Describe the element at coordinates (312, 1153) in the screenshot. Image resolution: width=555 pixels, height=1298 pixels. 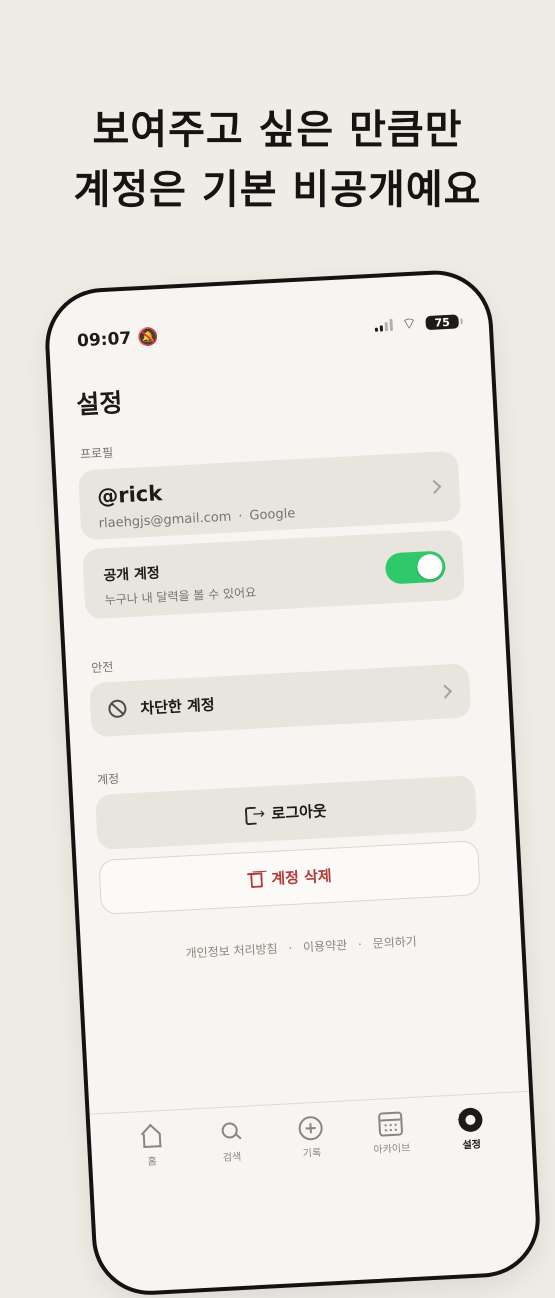
I see `tab-record-label: 기록` at that location.